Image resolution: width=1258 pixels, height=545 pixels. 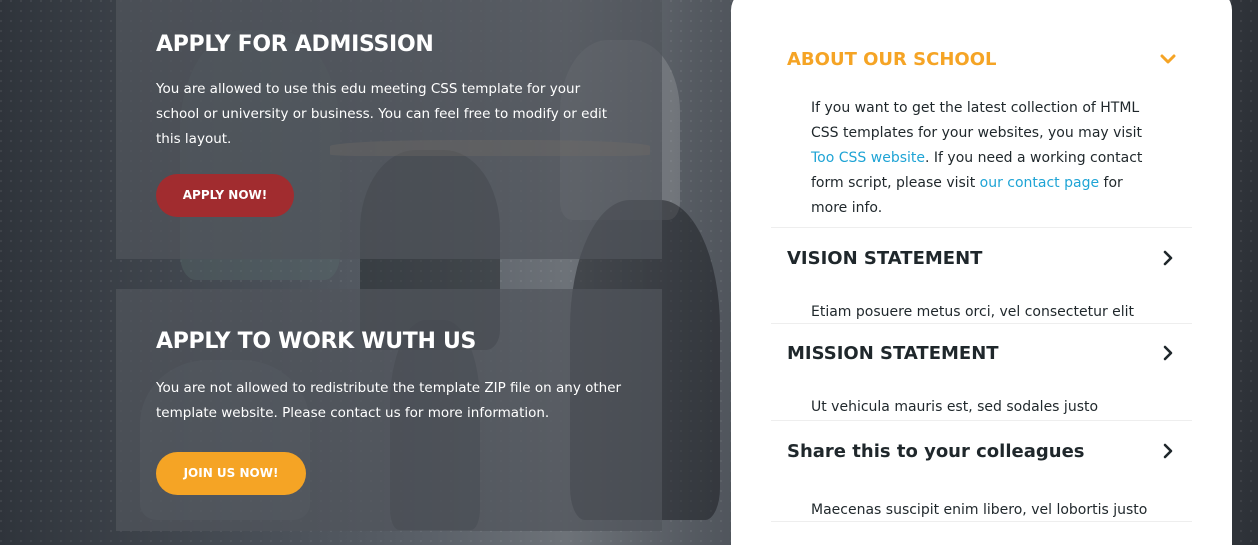 I want to click on contact-page-link: our contact page, so click(x=1039, y=183).